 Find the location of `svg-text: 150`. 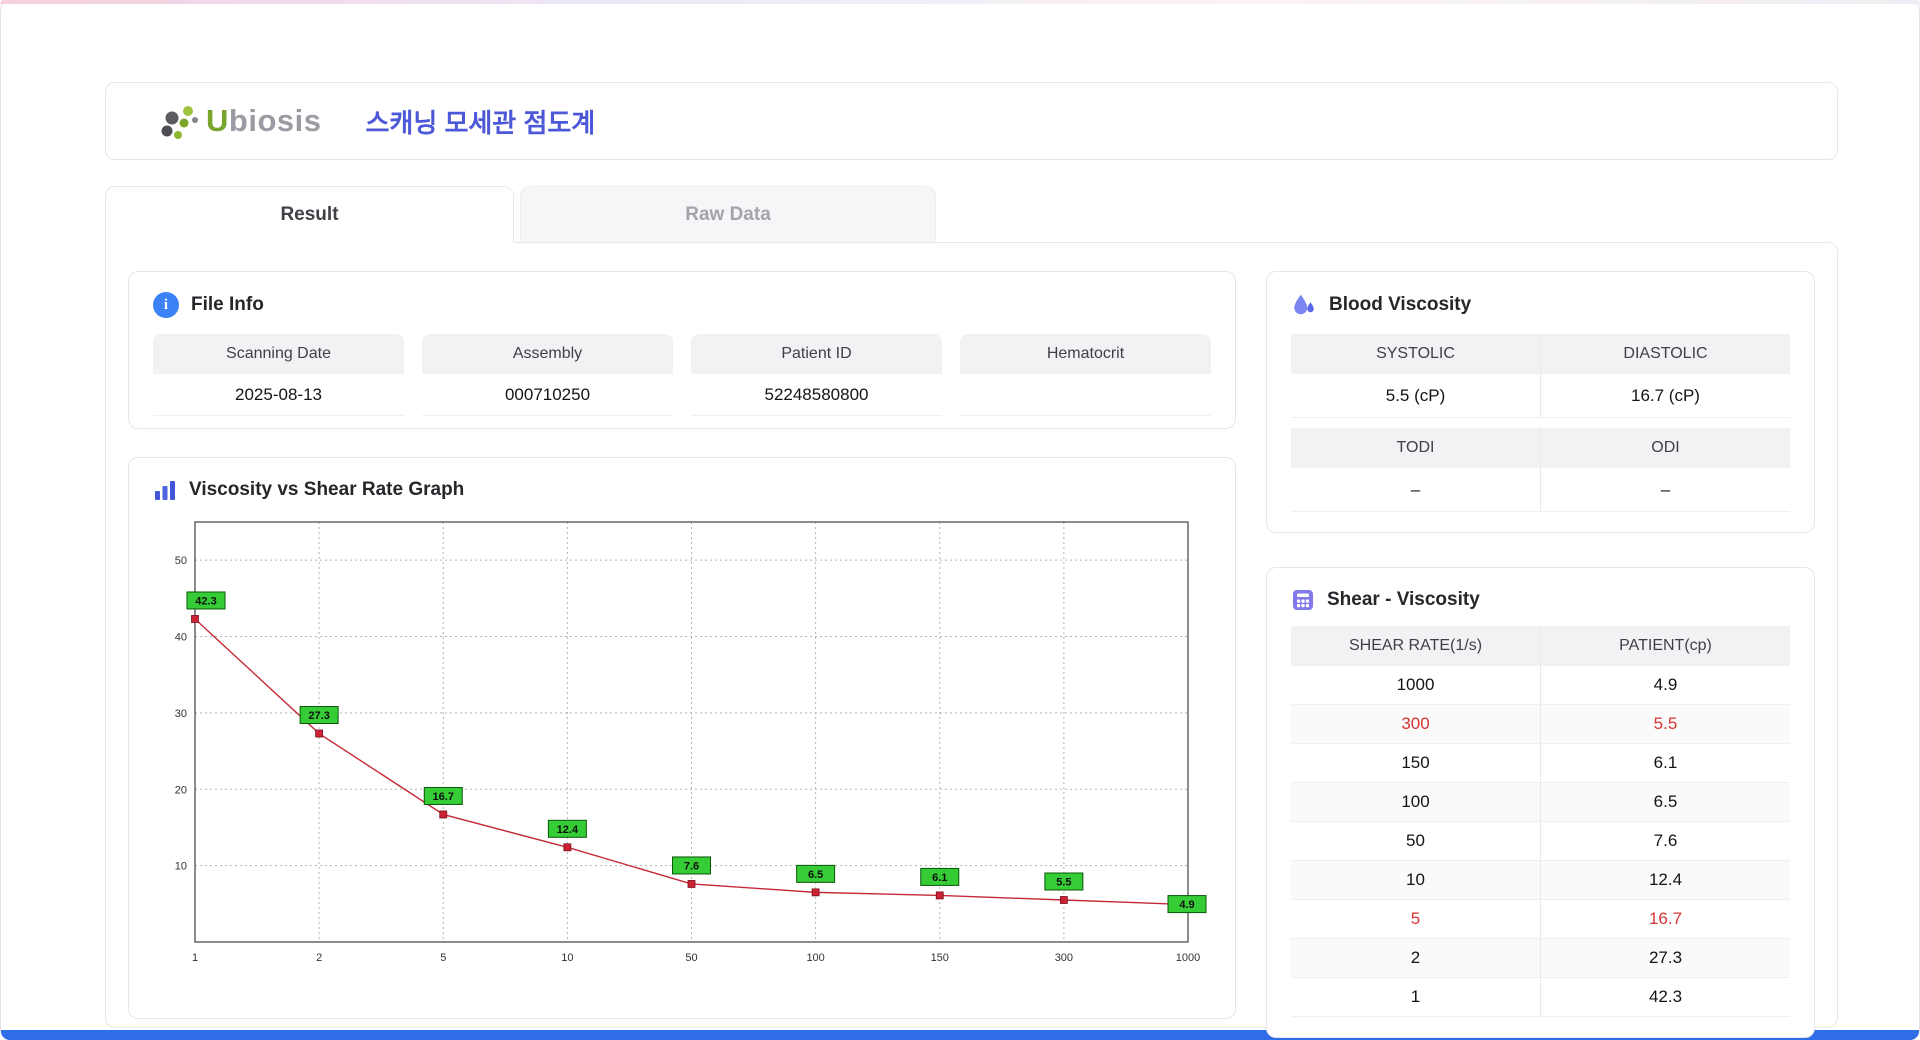

svg-text: 150 is located at coordinates (940, 958).